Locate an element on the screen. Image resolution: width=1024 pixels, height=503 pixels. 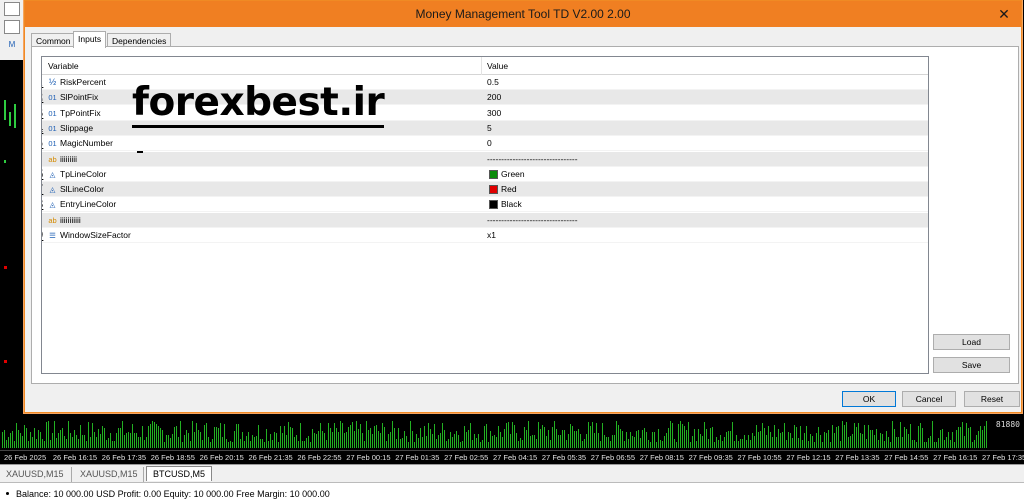
row-number: 1 is located at coordinates (42, 82).